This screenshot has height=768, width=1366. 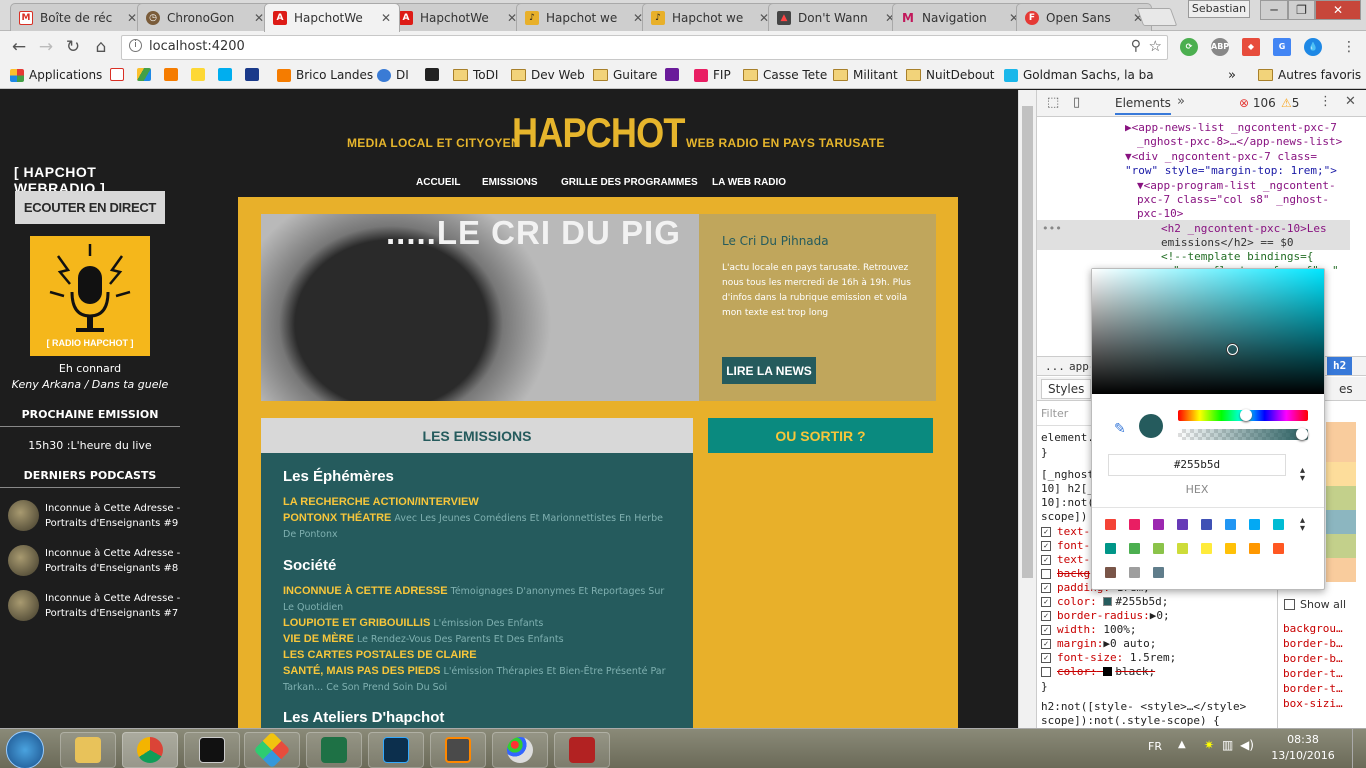 I want to click on next-rule-selector: h2:not([style- <style>…</style>, so click(x=1143, y=707).